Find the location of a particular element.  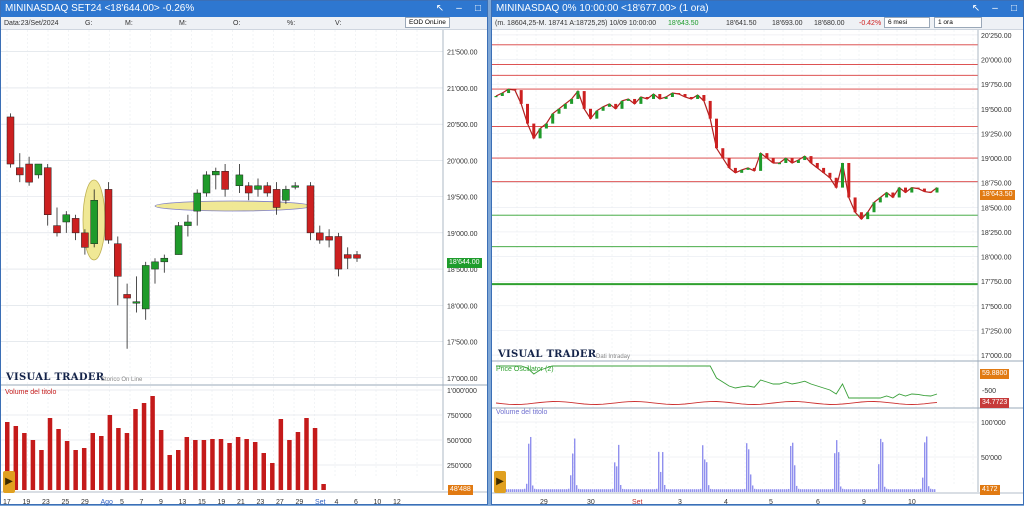

last-volume-tag: 4172 is located at coordinates (990, 490).